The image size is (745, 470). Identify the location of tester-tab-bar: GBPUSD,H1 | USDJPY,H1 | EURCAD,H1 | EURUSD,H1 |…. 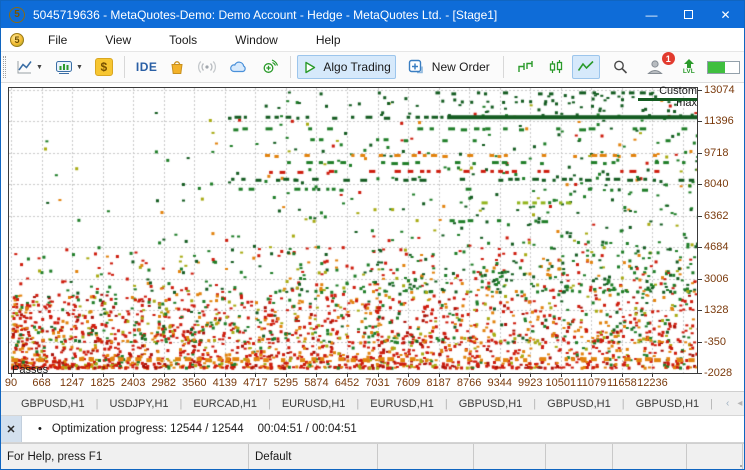
(372, 403).